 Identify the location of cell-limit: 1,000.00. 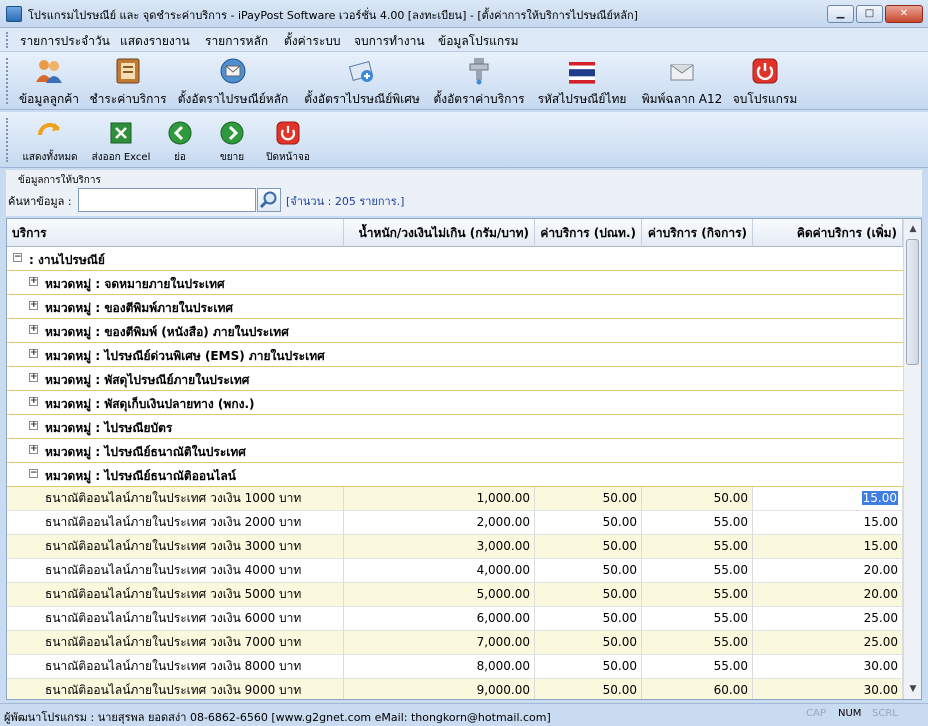
(439, 498).